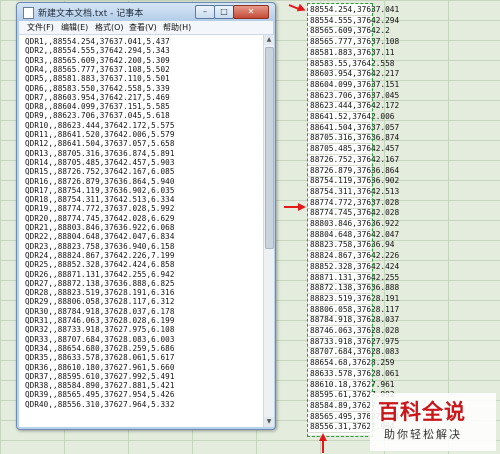 This screenshot has width=500, height=454. Describe the element at coordinates (423, 434) in the screenshot. I see `watermark-subtitle: 助你轻松解决` at that location.